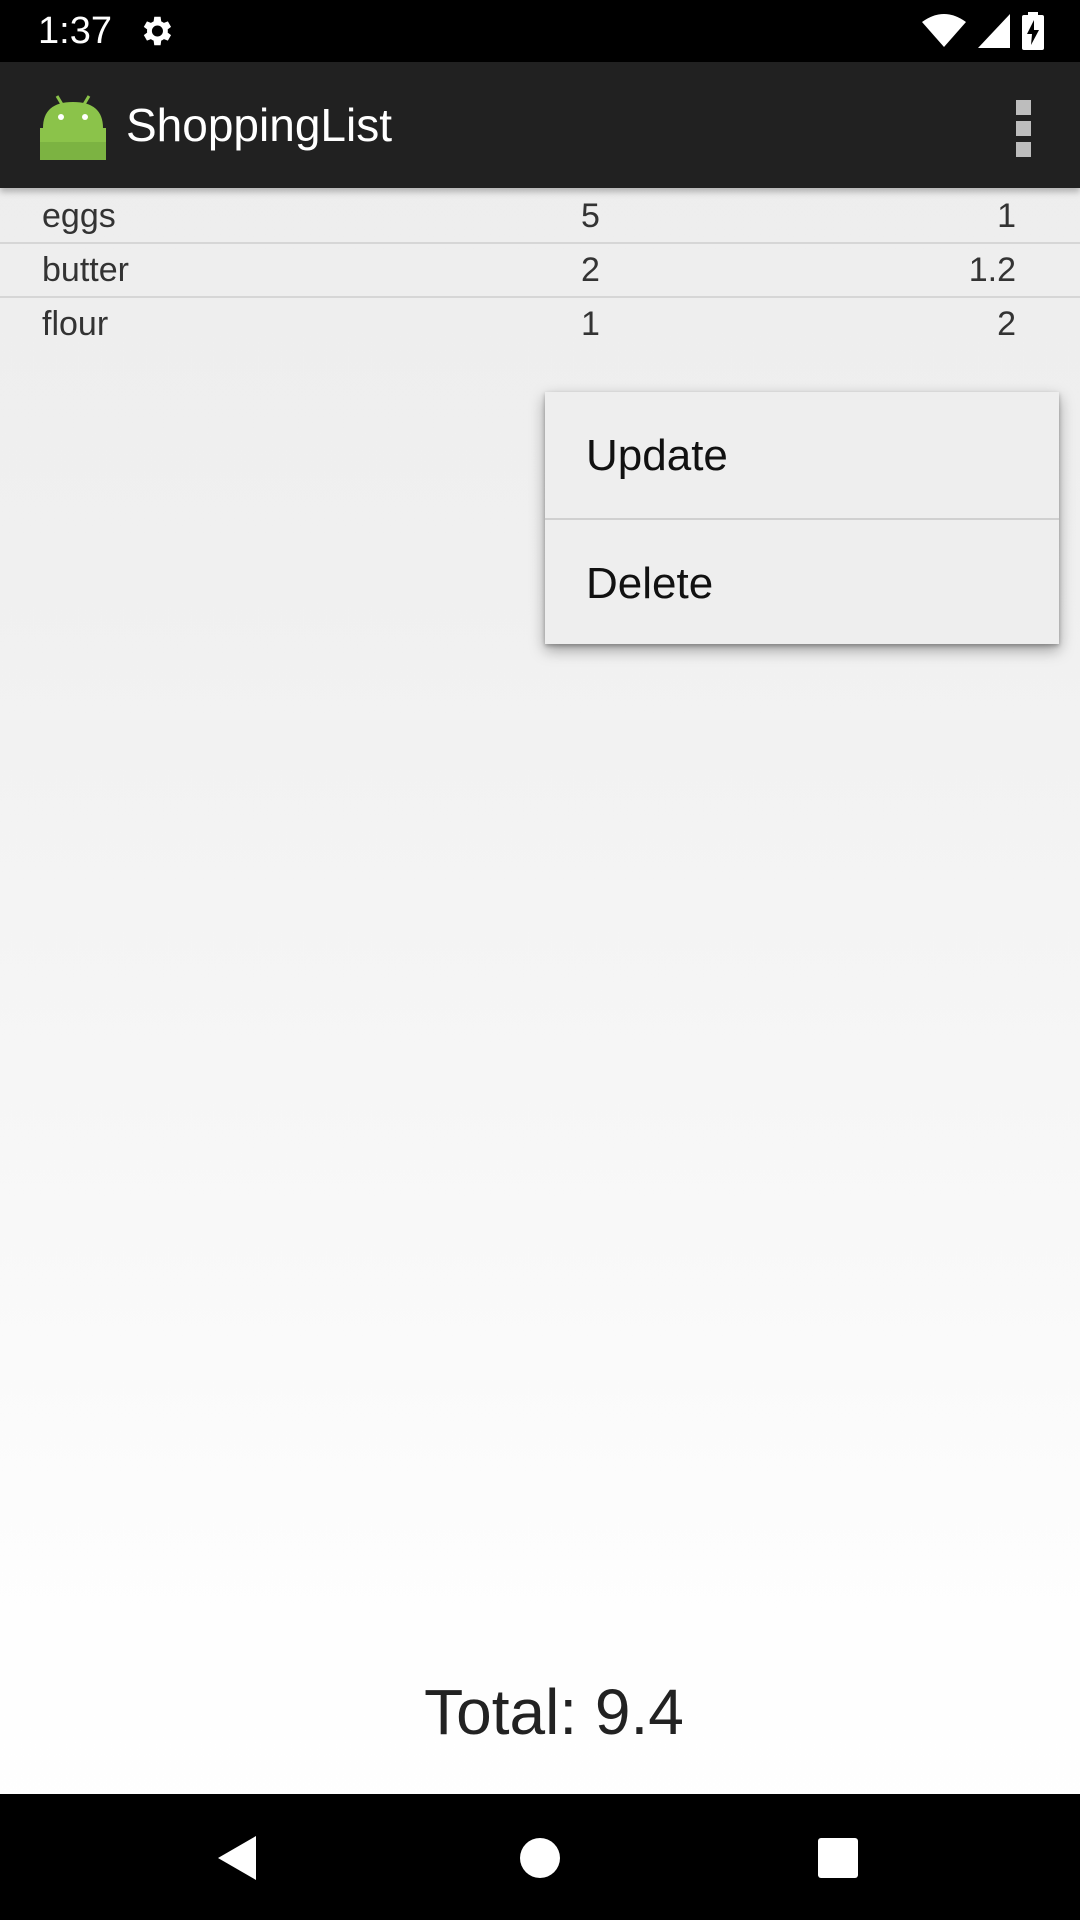  I want to click on status-bar: 1:37, so click(540, 31).